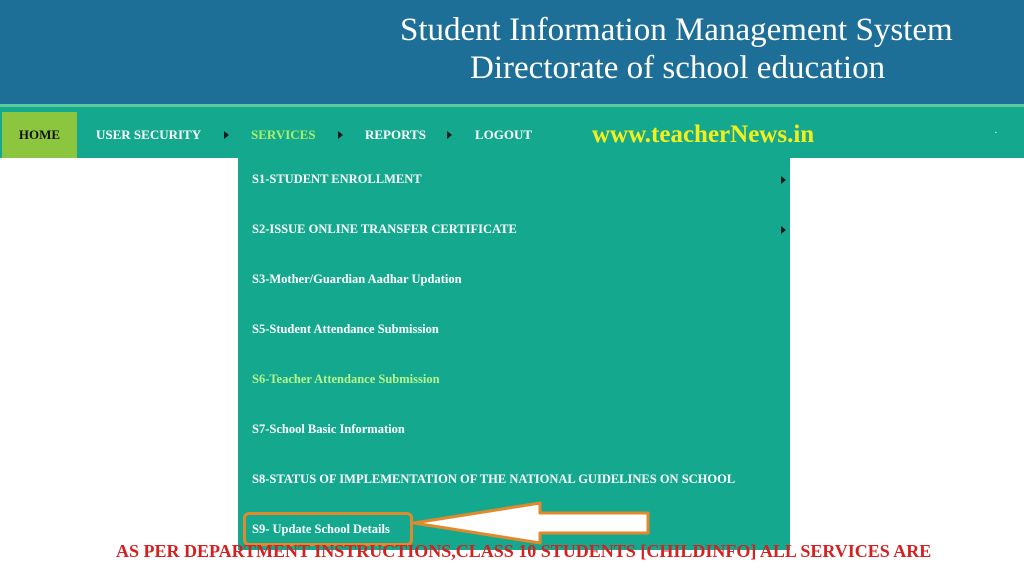  What do you see at coordinates (357, 279) in the screenshot?
I see `menu-item-s3: S3-Mother/Guardian Aadhar Updation` at bounding box center [357, 279].